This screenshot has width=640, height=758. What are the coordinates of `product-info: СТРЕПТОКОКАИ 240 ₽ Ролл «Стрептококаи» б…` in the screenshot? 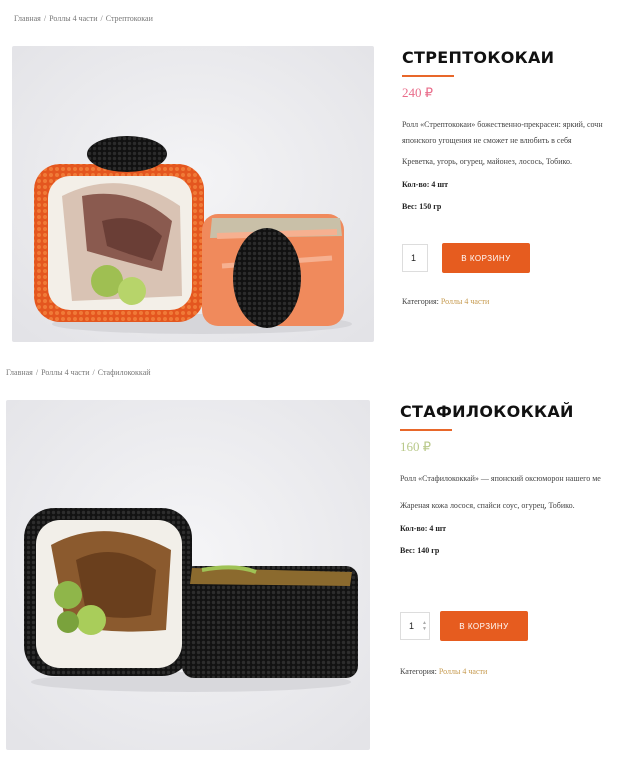 It's located at (502, 177).